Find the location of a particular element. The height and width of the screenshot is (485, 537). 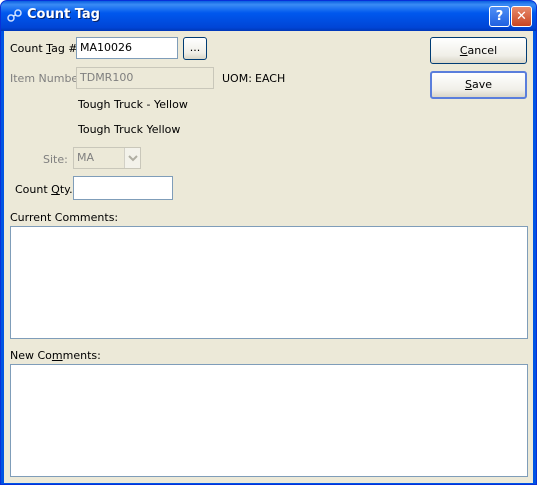

site-select: MA is located at coordinates (107, 158).